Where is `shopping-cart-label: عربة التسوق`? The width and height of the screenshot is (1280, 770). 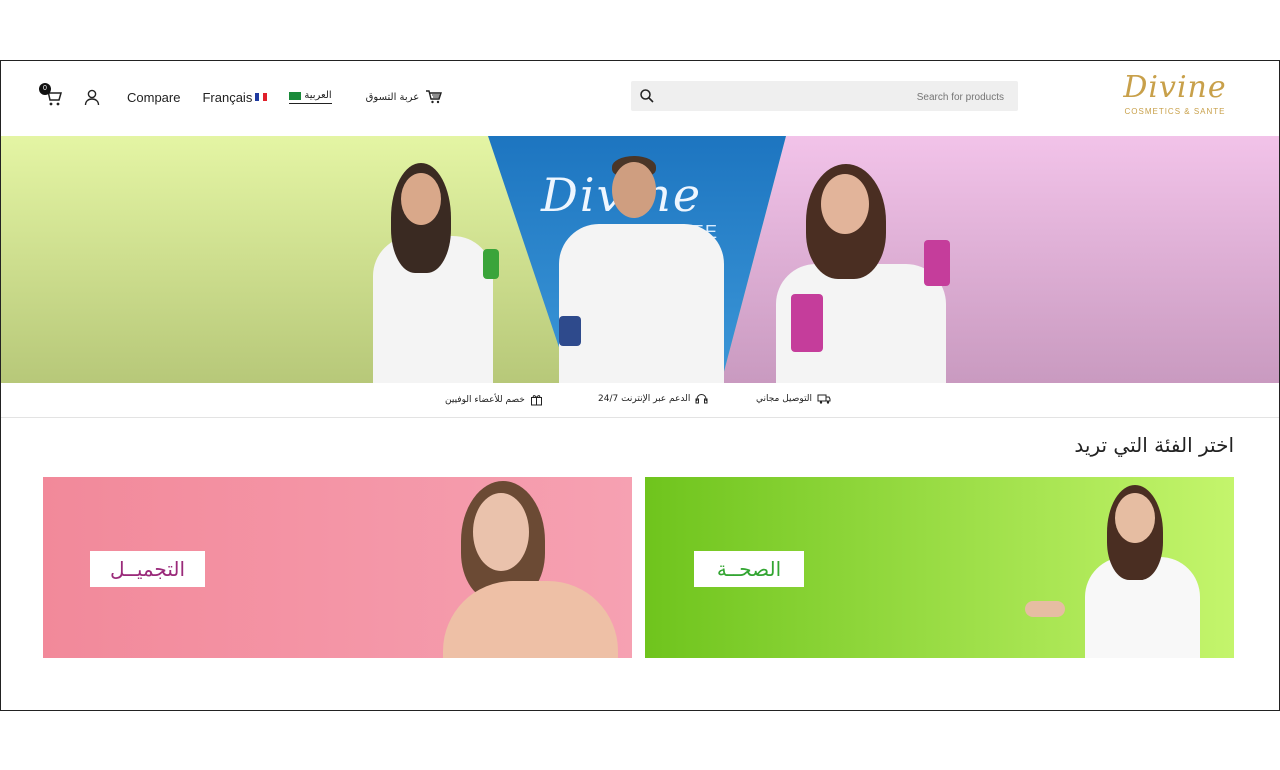
shopping-cart-label: عربة التسوق is located at coordinates (392, 97).